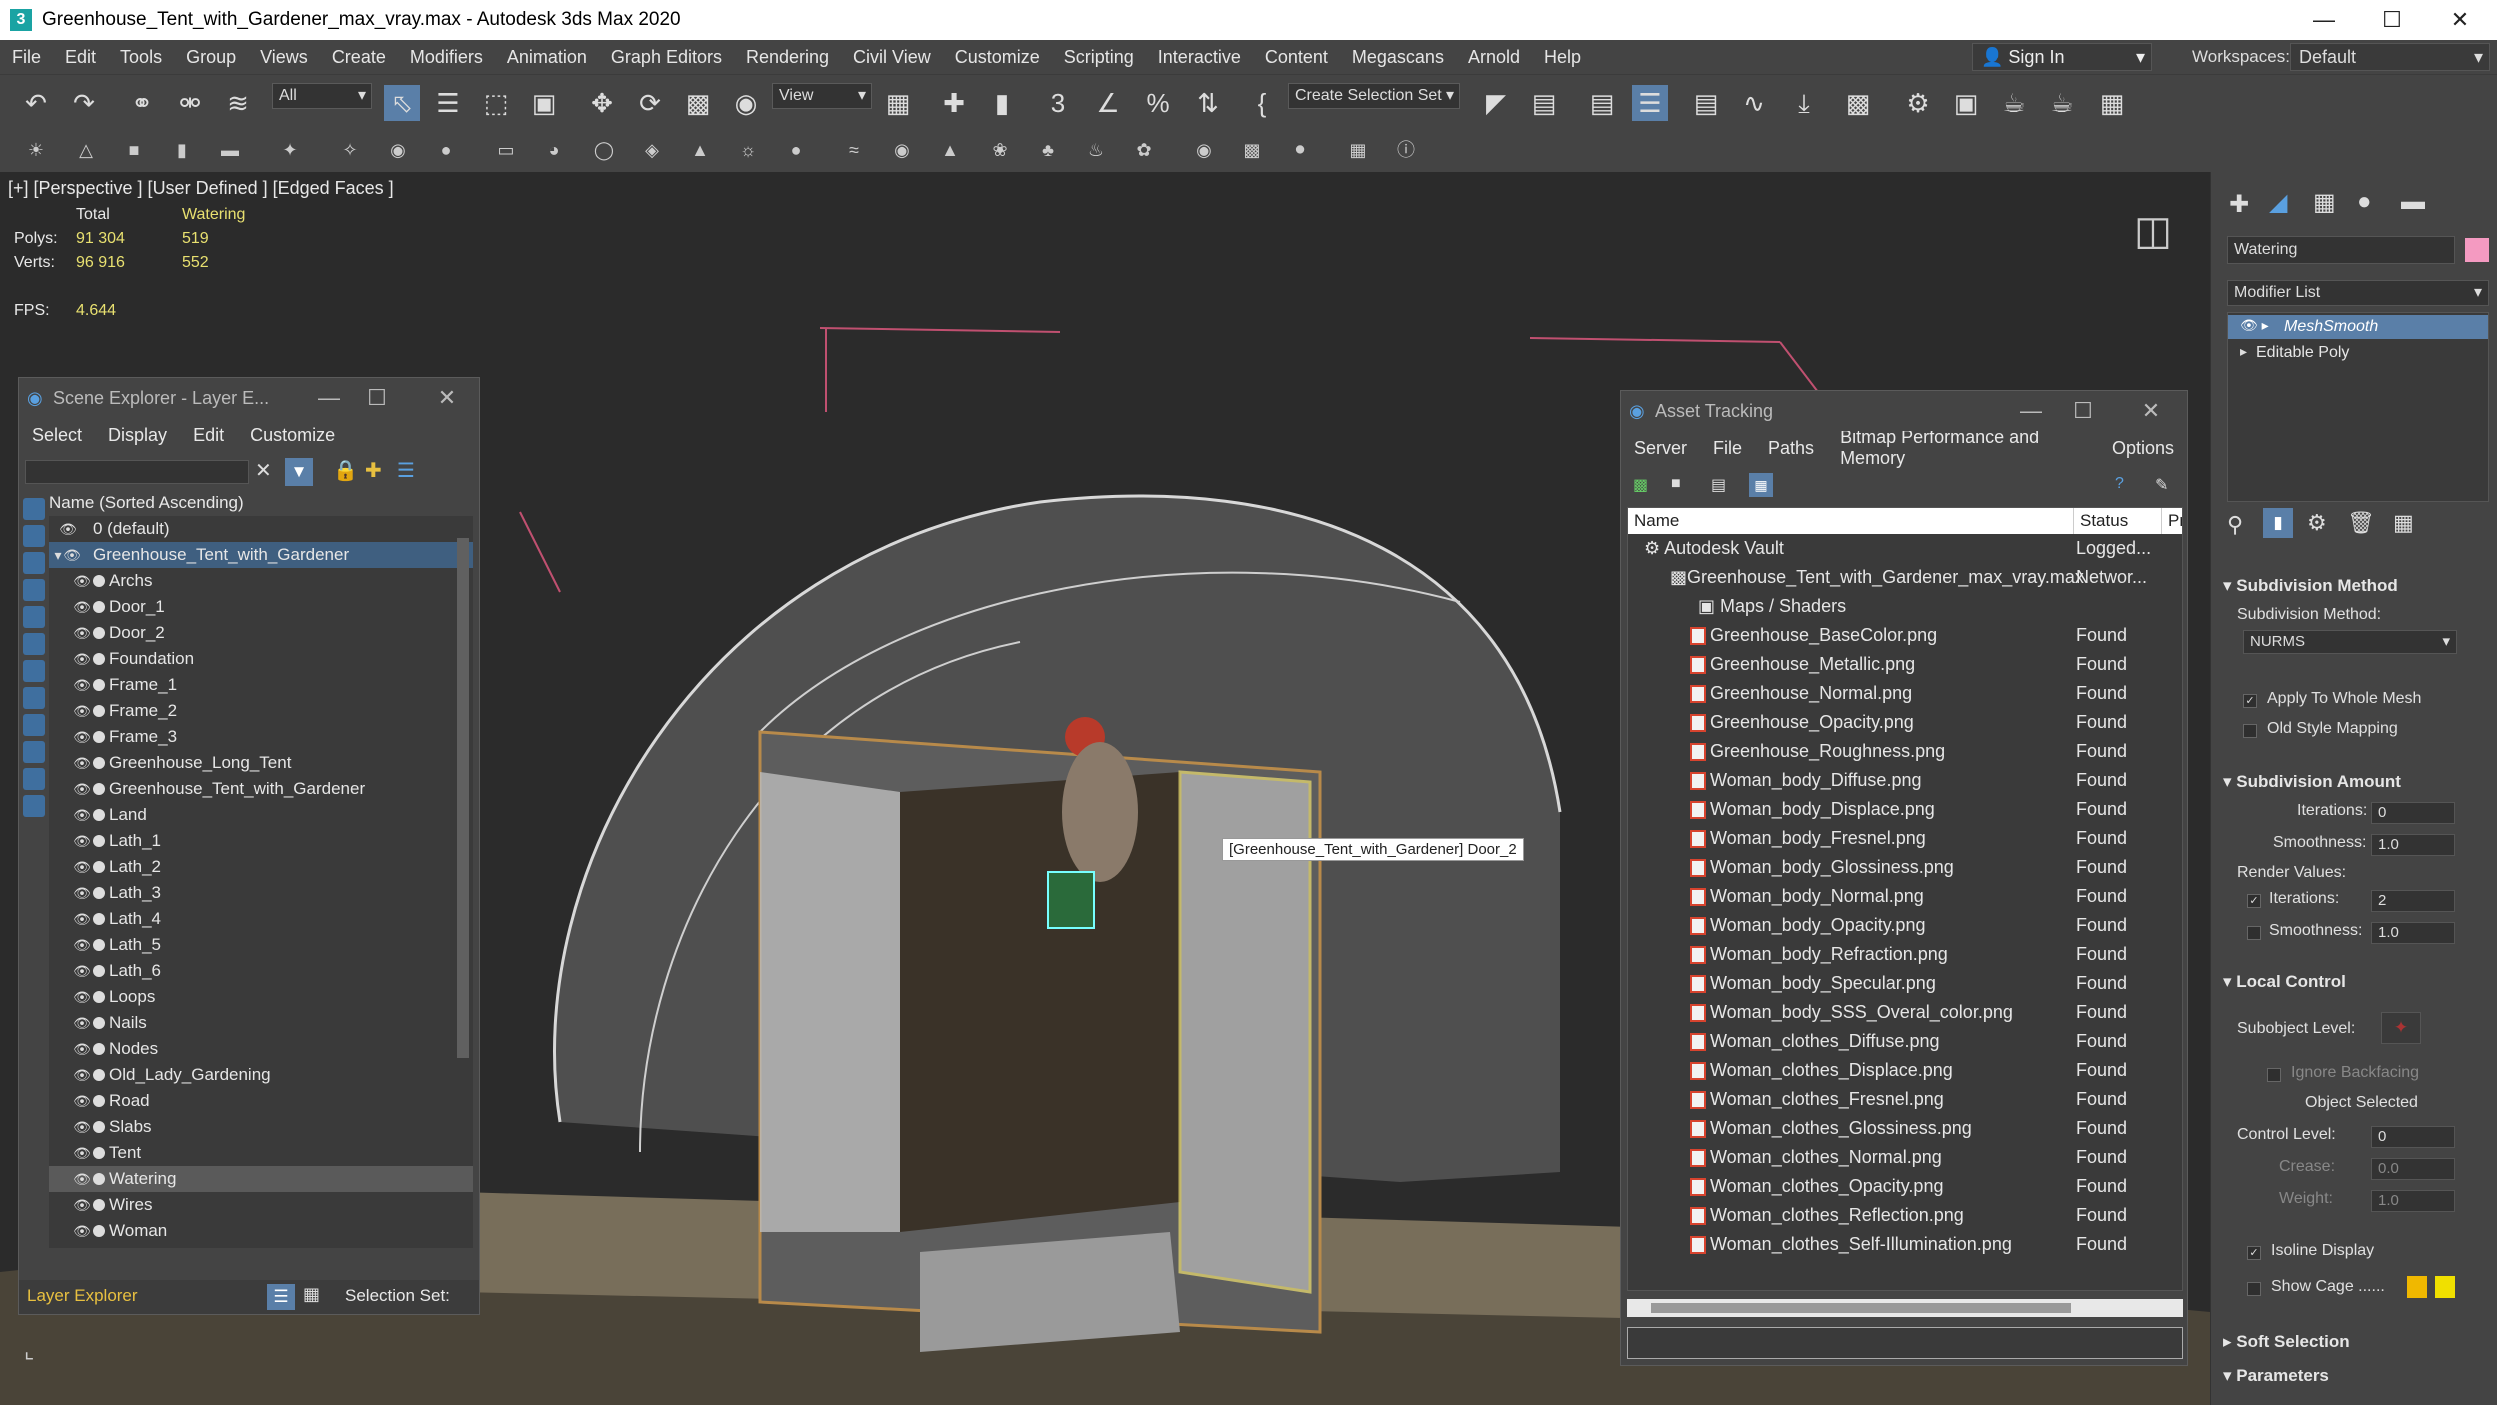 This screenshot has width=2497, height=1405. What do you see at coordinates (34, 590) in the screenshot?
I see `camera-filter-icon` at bounding box center [34, 590].